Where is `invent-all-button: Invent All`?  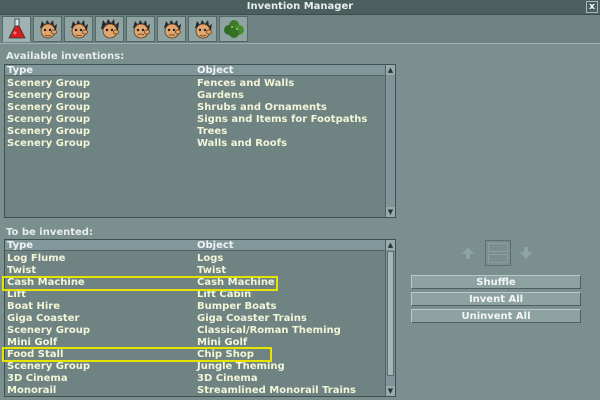
invent-all-button: Invent All is located at coordinates (496, 299).